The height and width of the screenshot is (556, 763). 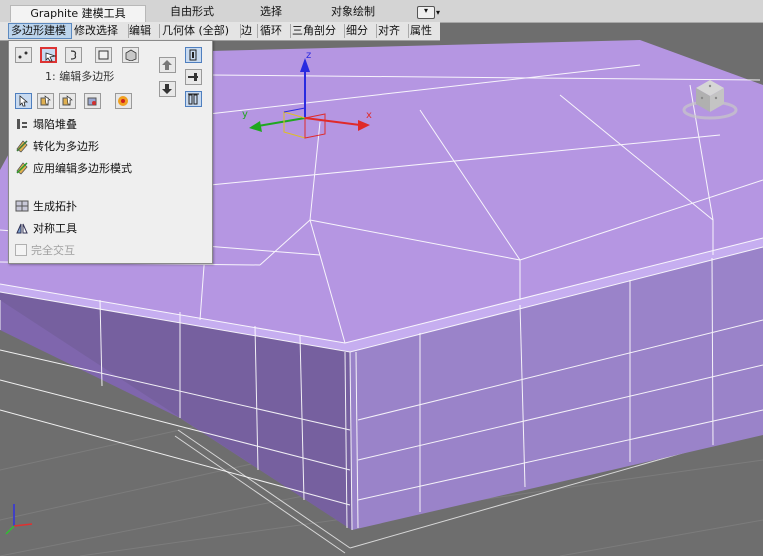 What do you see at coordinates (22, 146) in the screenshot?
I see `convert-poly-icon` at bounding box center [22, 146].